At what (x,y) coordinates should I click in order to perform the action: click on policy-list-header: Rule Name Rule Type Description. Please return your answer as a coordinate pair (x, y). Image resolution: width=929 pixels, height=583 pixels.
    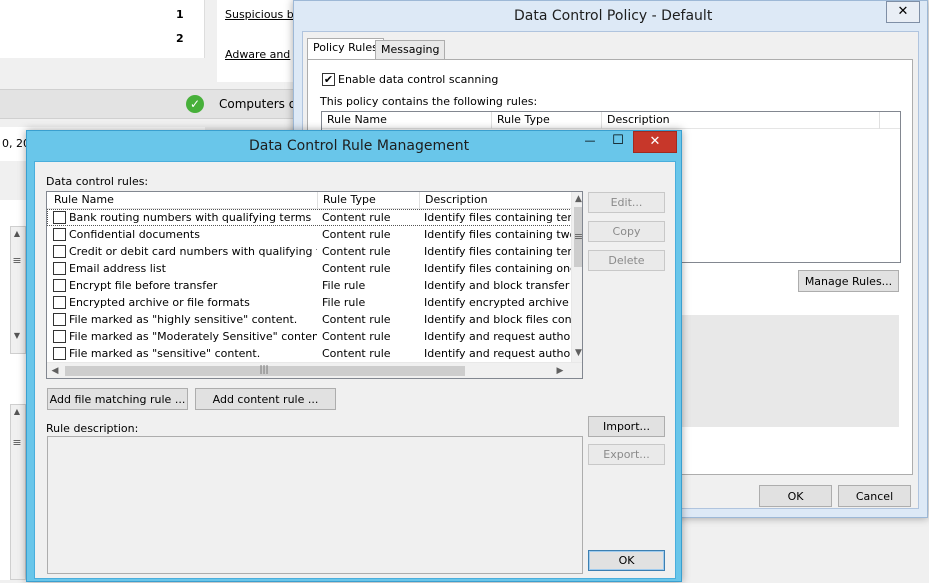
    Looking at the image, I should click on (611, 120).